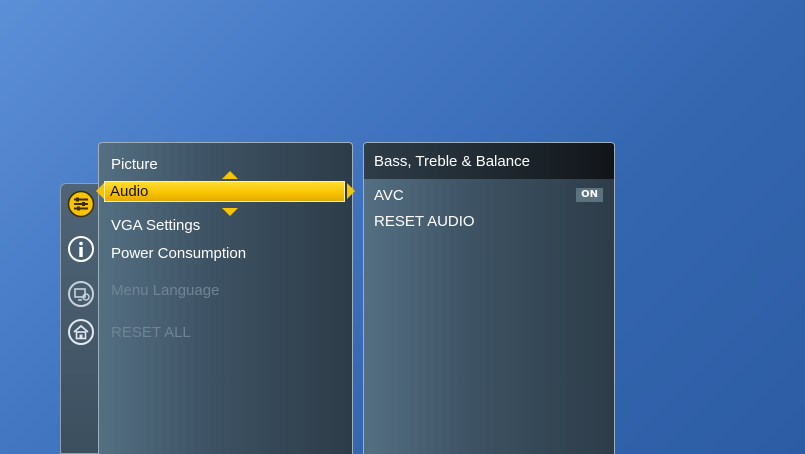  I want to click on submenu-item-avc: AVC, so click(389, 196).